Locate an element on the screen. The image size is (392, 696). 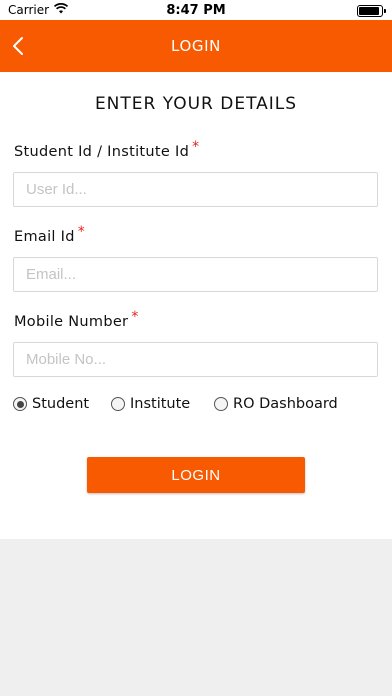
form-heading: ENTER YOUR DETAILS is located at coordinates (196, 104).